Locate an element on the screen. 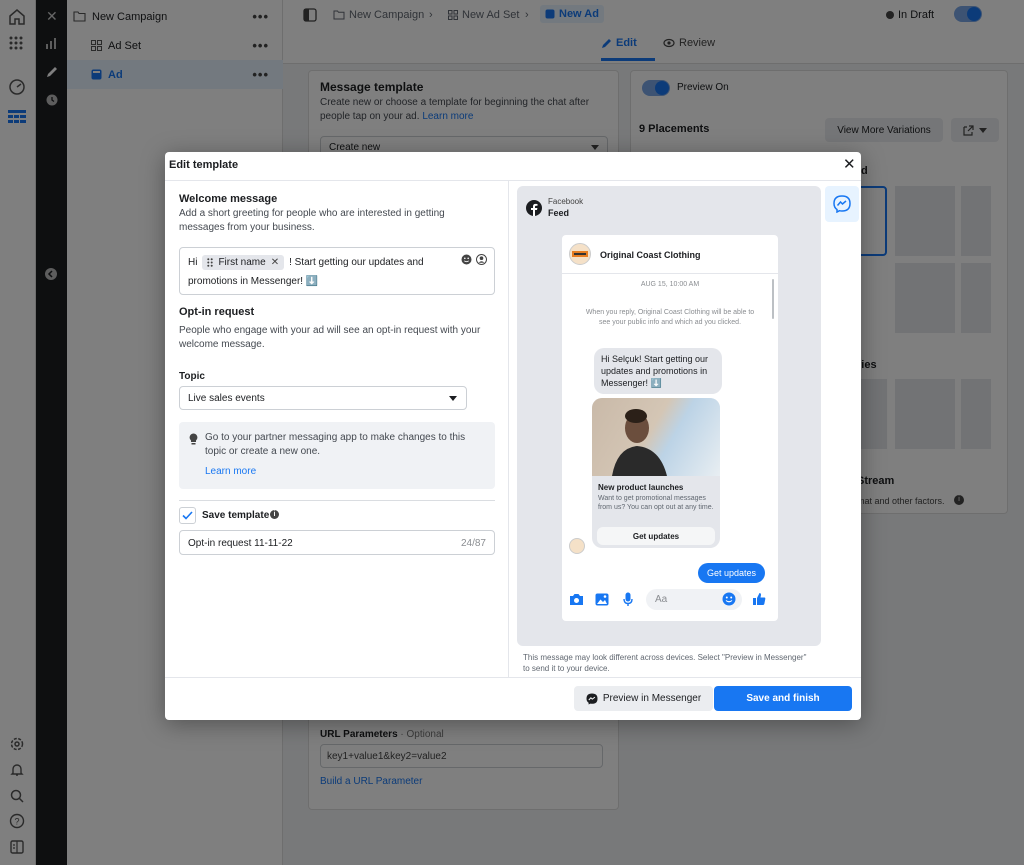 The width and height of the screenshot is (1024, 865). remove-chip-icon: ✕ is located at coordinates (275, 262).